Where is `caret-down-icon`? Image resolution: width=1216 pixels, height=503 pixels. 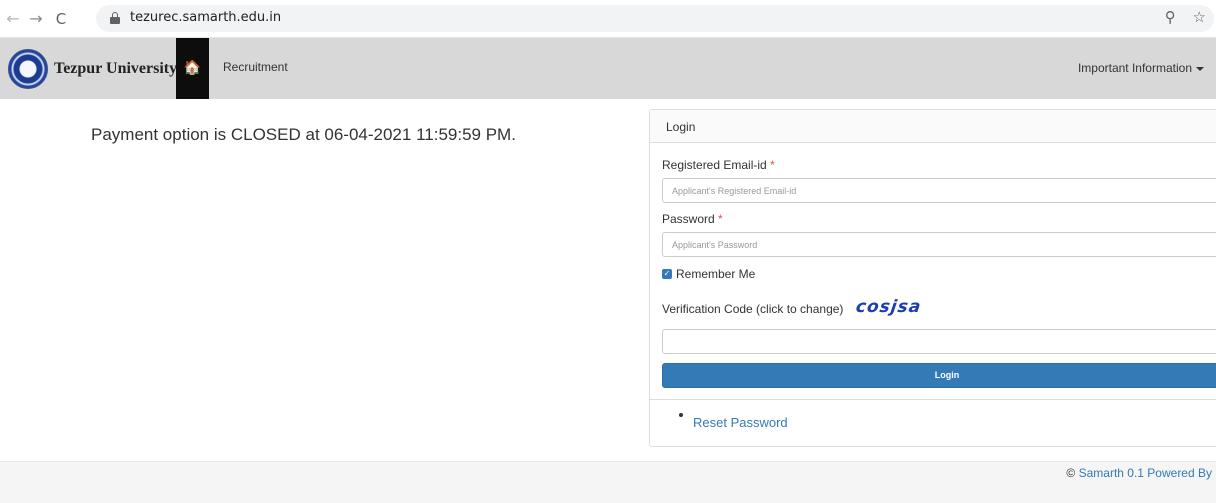 caret-down-icon is located at coordinates (1200, 68).